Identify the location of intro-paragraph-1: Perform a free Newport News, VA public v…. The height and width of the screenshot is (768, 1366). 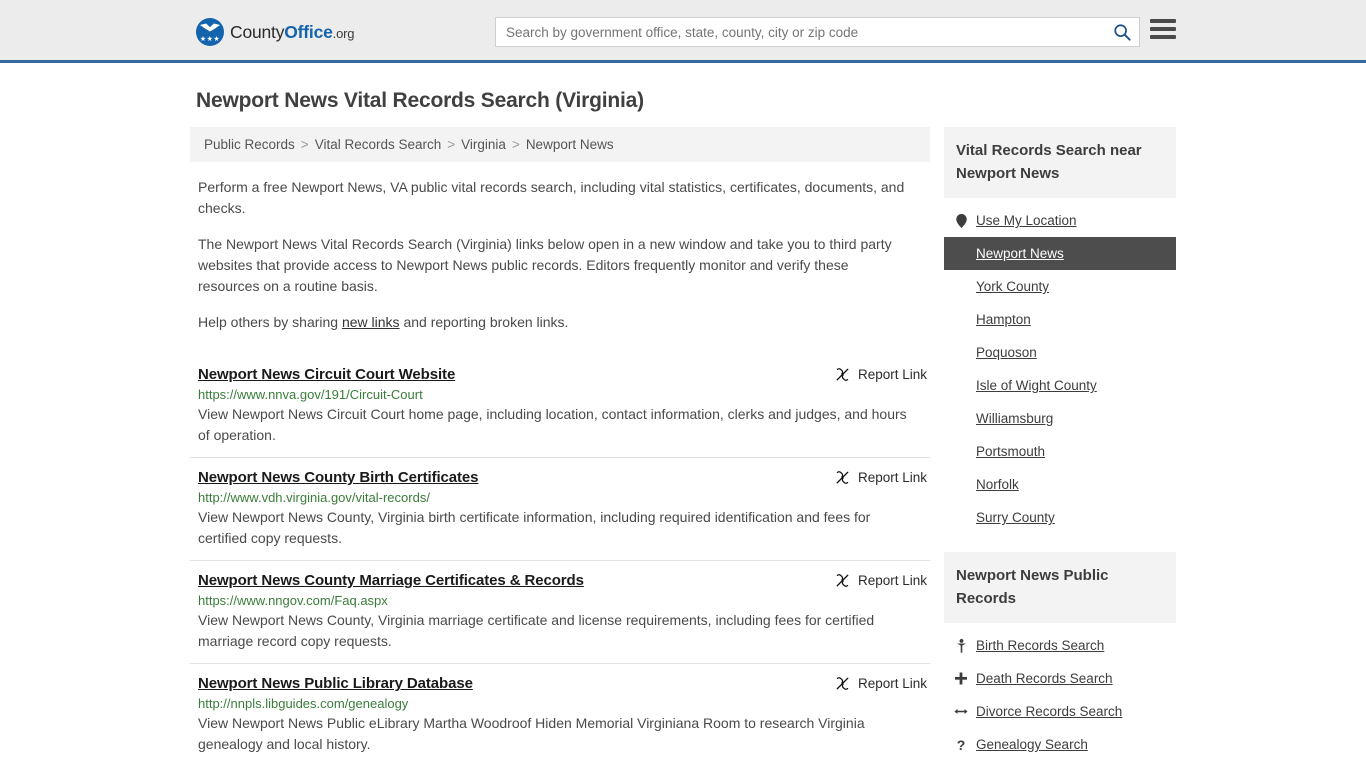
(551, 197).